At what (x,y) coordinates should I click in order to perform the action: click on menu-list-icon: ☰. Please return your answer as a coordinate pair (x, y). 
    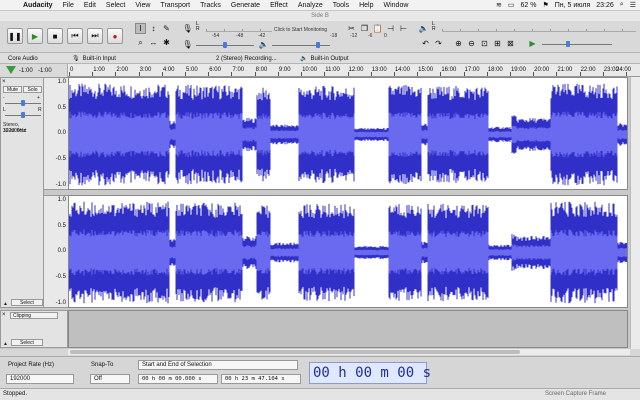
    Looking at the image, I should click on (633, 5).